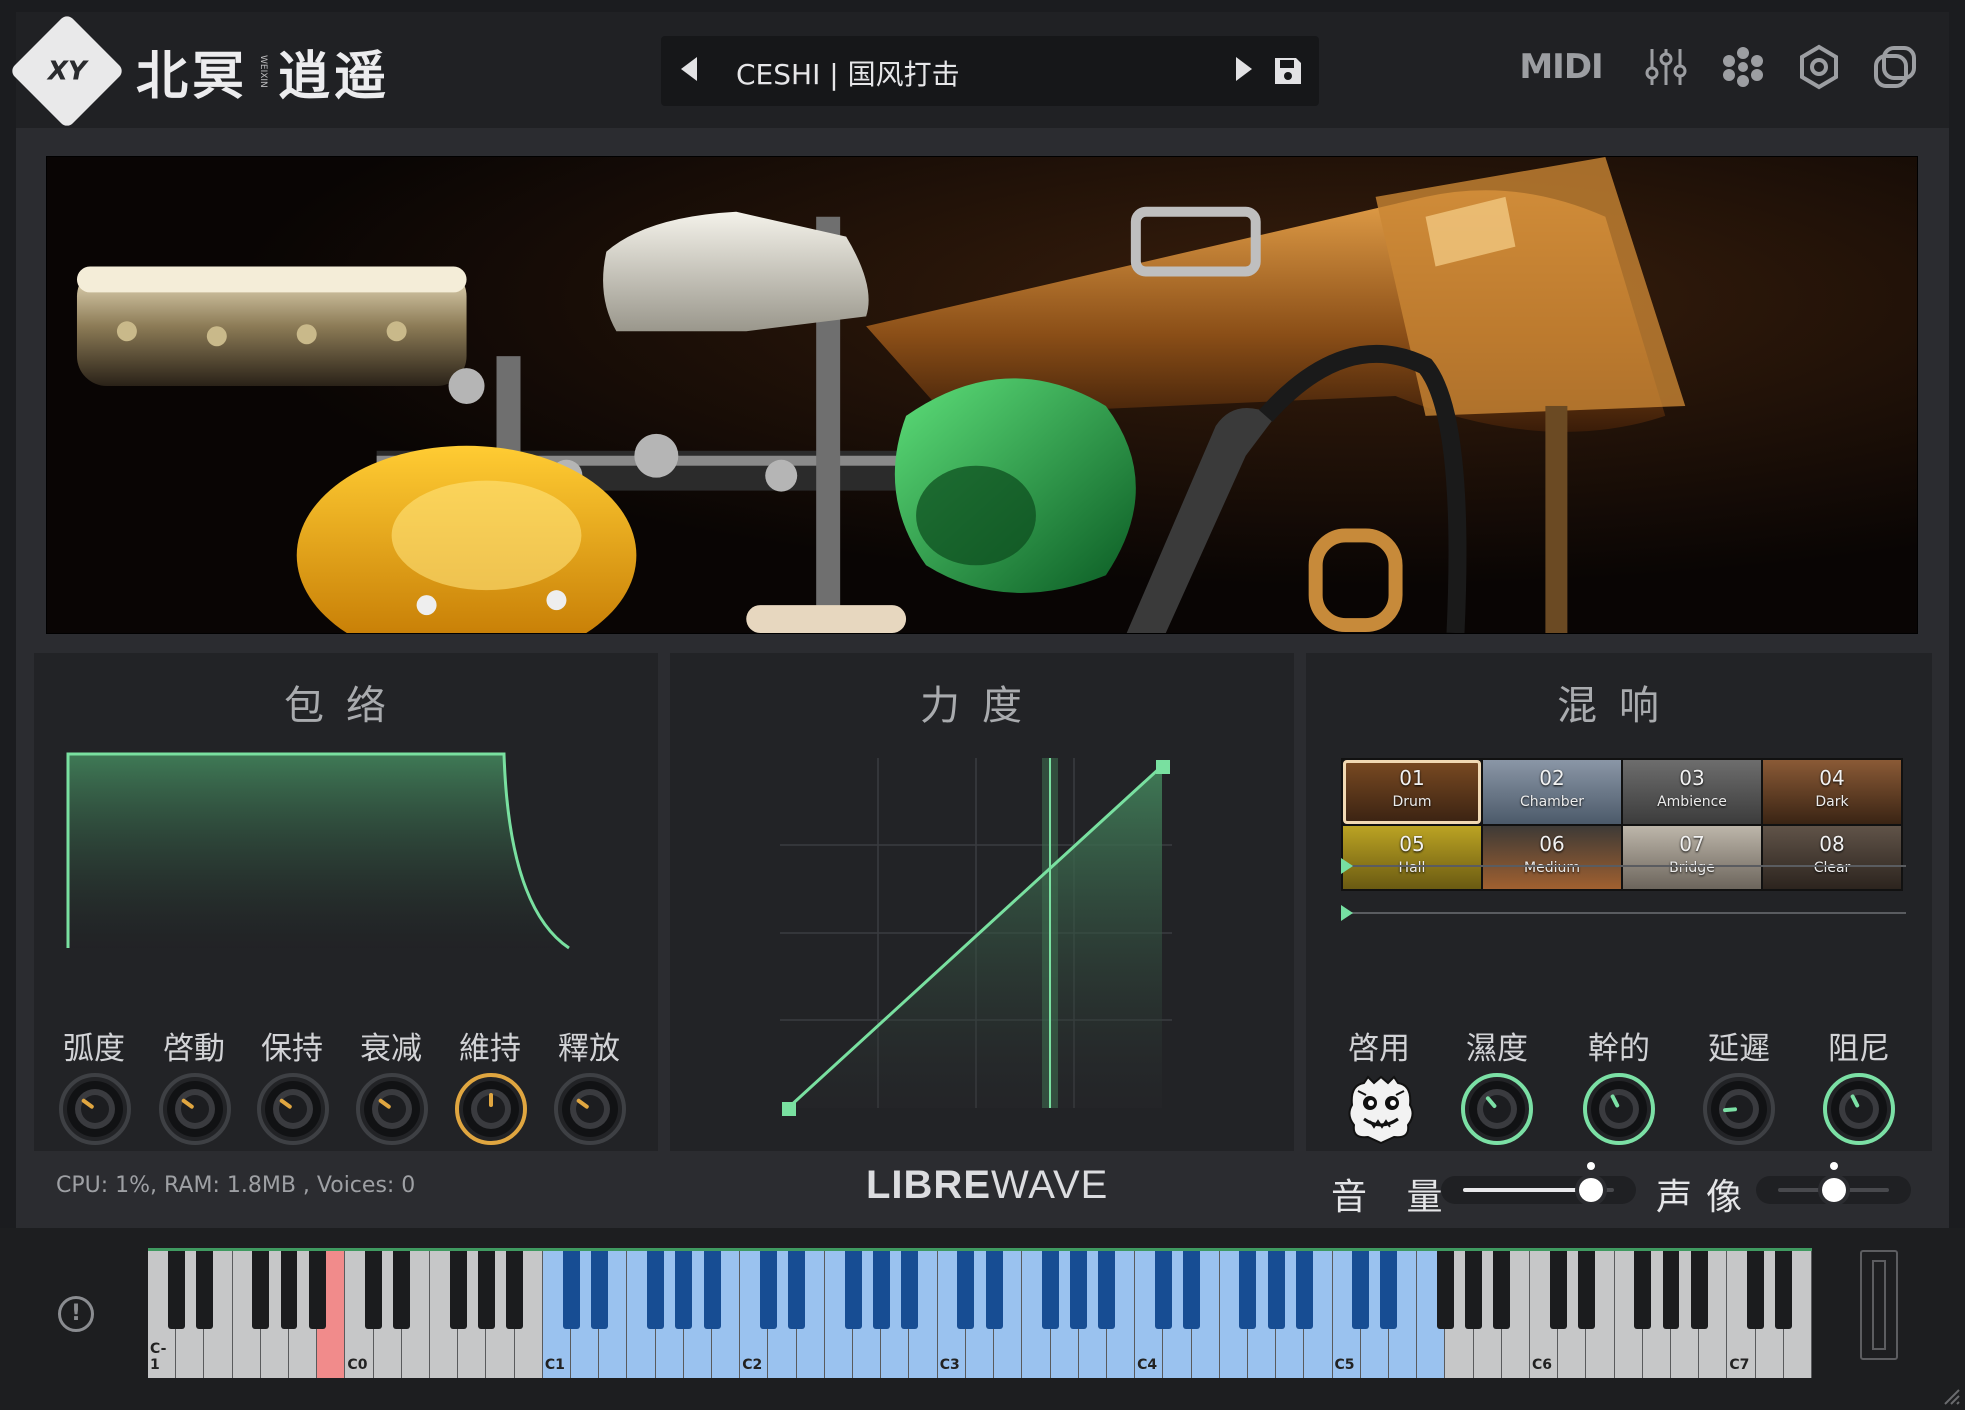 The height and width of the screenshot is (1410, 1965). Describe the element at coordinates (1833, 1190) in the screenshot. I see `pan-slider-thumb` at that location.